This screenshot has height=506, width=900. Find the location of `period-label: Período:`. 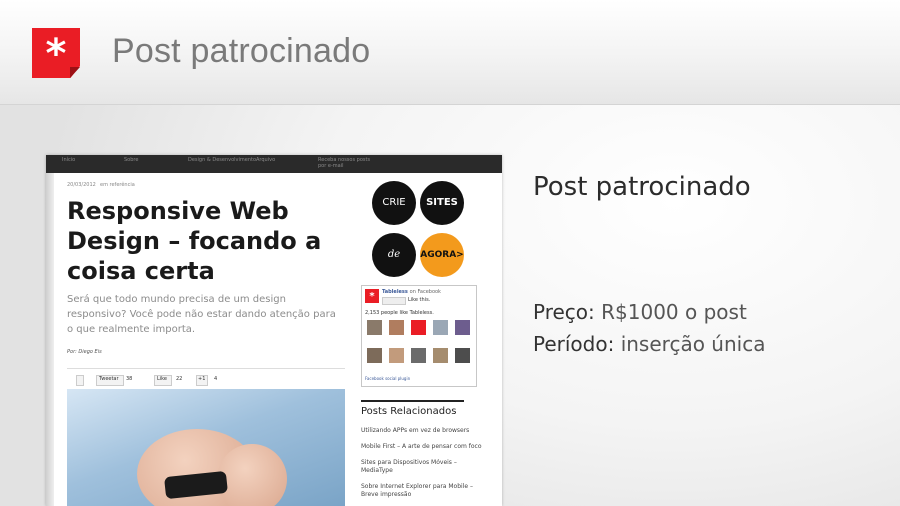

period-label: Período: is located at coordinates (574, 344).